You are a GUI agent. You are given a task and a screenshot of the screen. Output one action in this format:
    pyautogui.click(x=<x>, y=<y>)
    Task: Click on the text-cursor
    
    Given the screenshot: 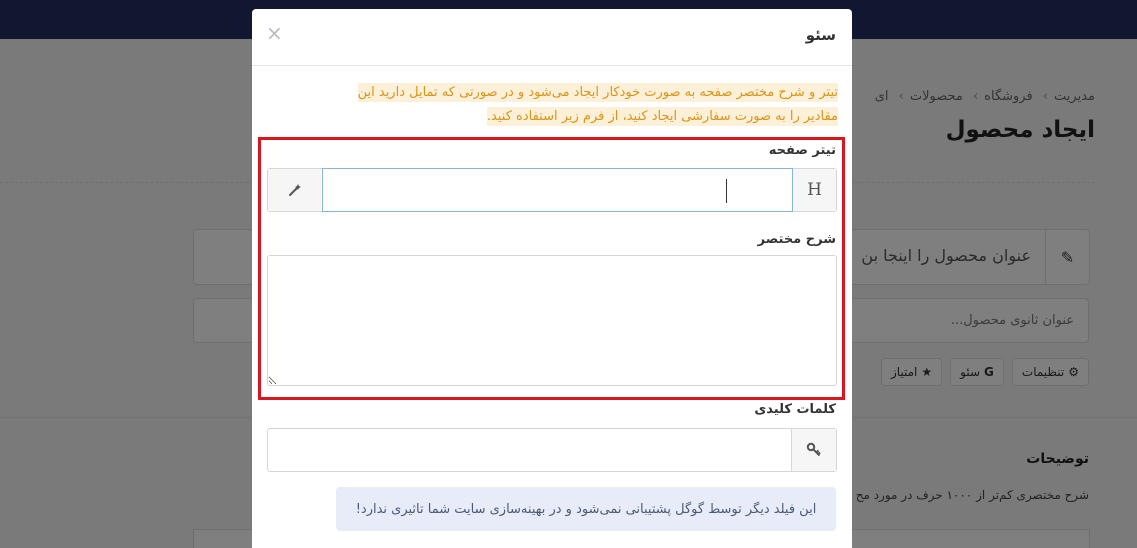 What is the action you would take?
    pyautogui.click(x=726, y=191)
    